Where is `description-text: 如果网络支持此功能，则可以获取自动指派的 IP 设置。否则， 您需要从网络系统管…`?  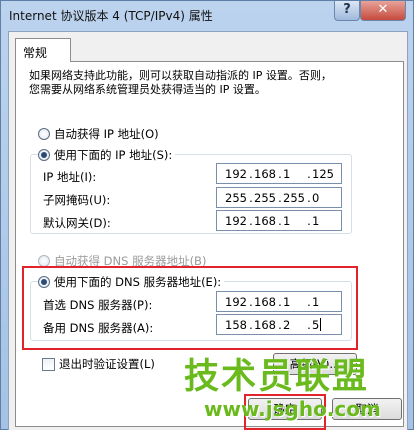 description-text: 如果网络支持此功能，则可以获取自动指派的 IP 设置。否则， 您需要从网络系统管… is located at coordinates (204, 83).